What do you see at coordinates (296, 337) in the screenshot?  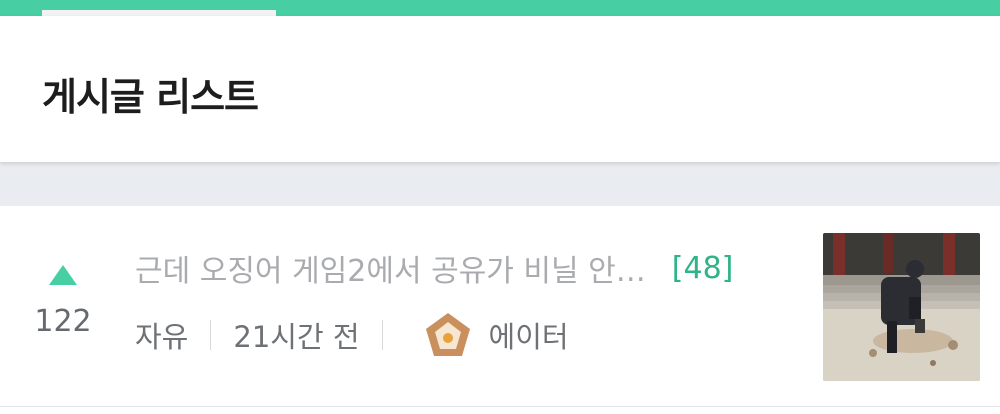 I see `post-time: 21시간 전` at bounding box center [296, 337].